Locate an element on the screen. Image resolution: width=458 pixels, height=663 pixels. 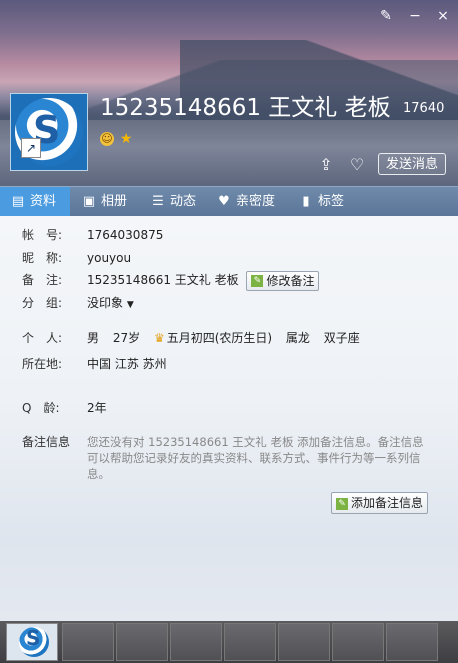
contact-title: 15235148661 王文礼 老板 is located at coordinates (245, 108).